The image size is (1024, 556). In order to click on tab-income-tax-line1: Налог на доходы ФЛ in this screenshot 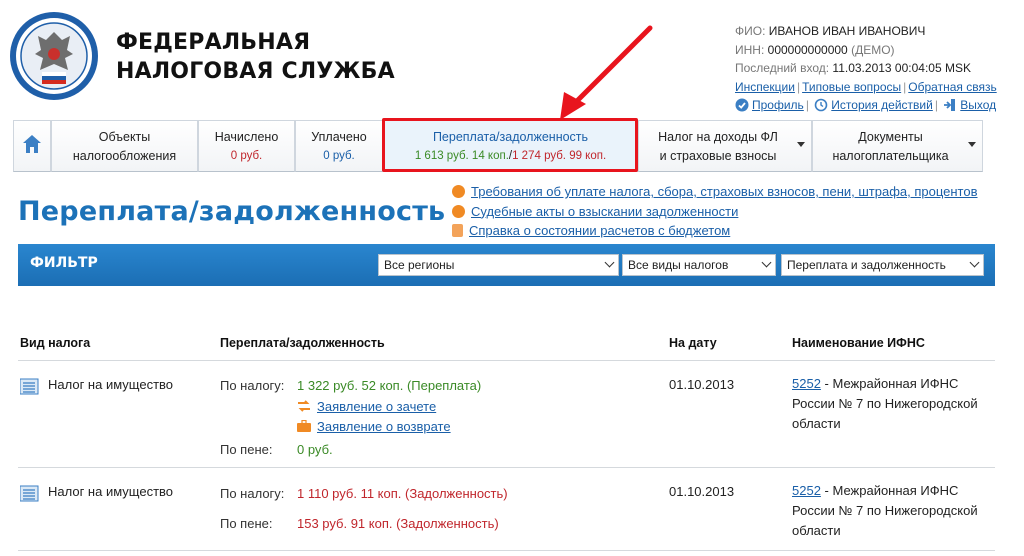, I will do `click(718, 137)`.